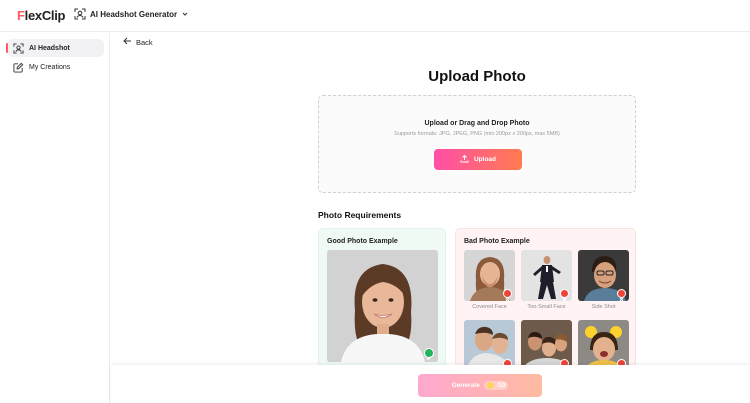 The image size is (750, 403). I want to click on bad-example-title: Bad Photo Example, so click(497, 241).